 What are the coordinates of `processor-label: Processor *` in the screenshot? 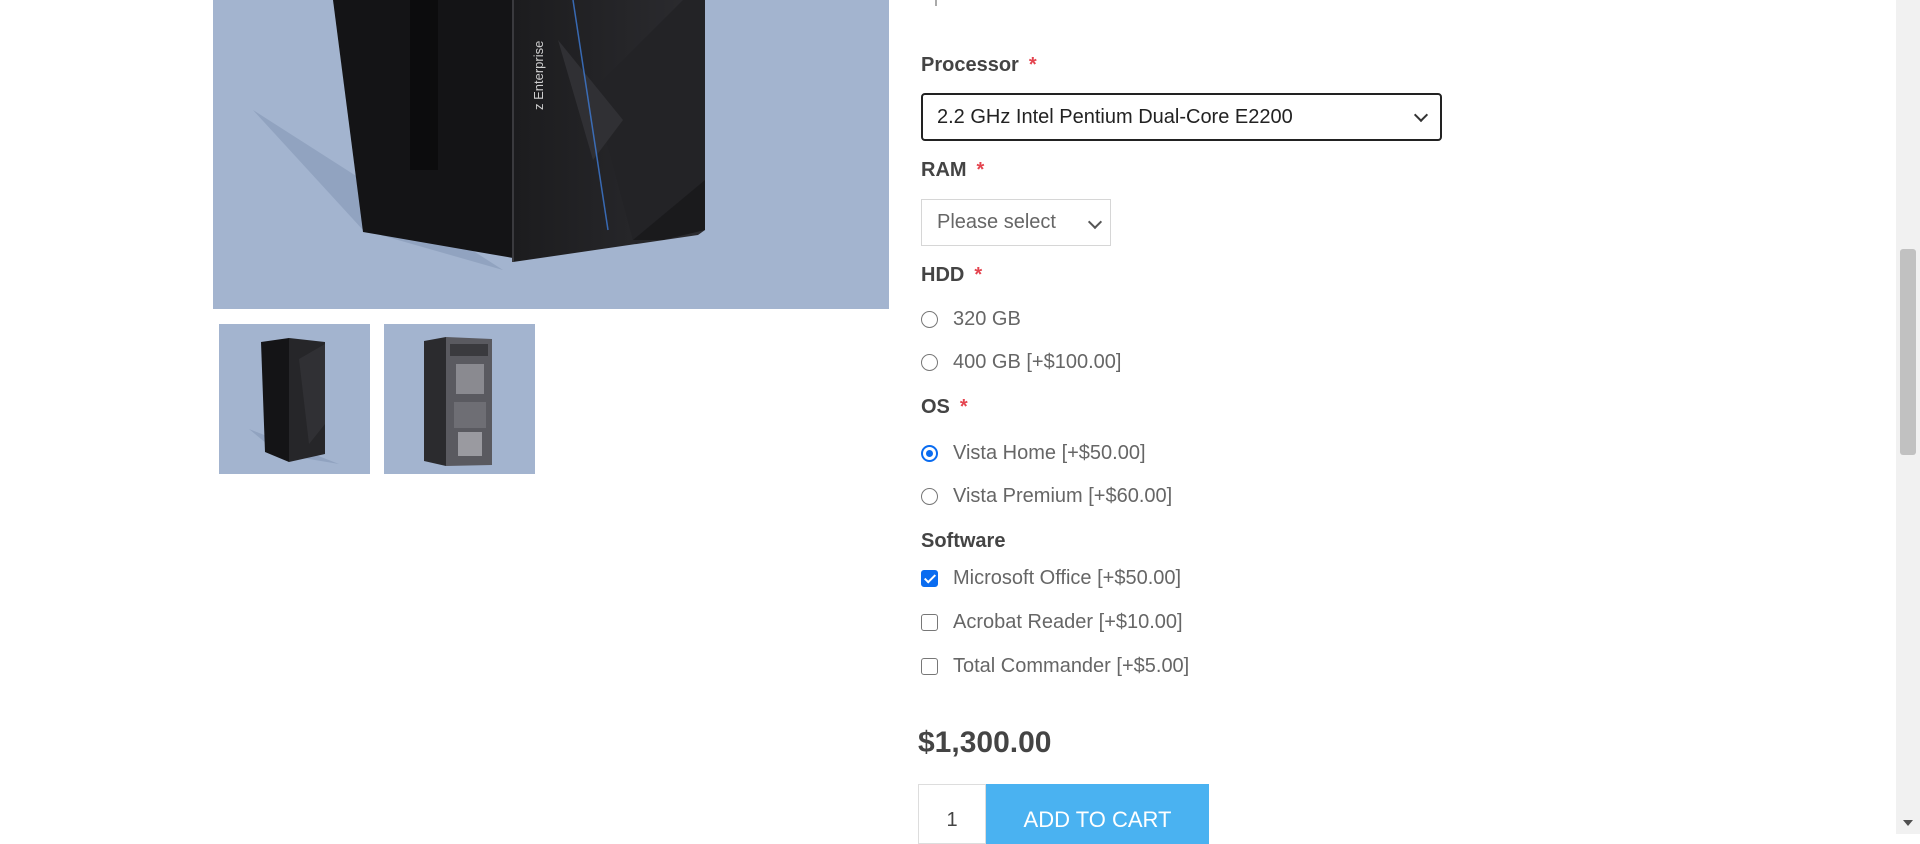 It's located at (979, 65).